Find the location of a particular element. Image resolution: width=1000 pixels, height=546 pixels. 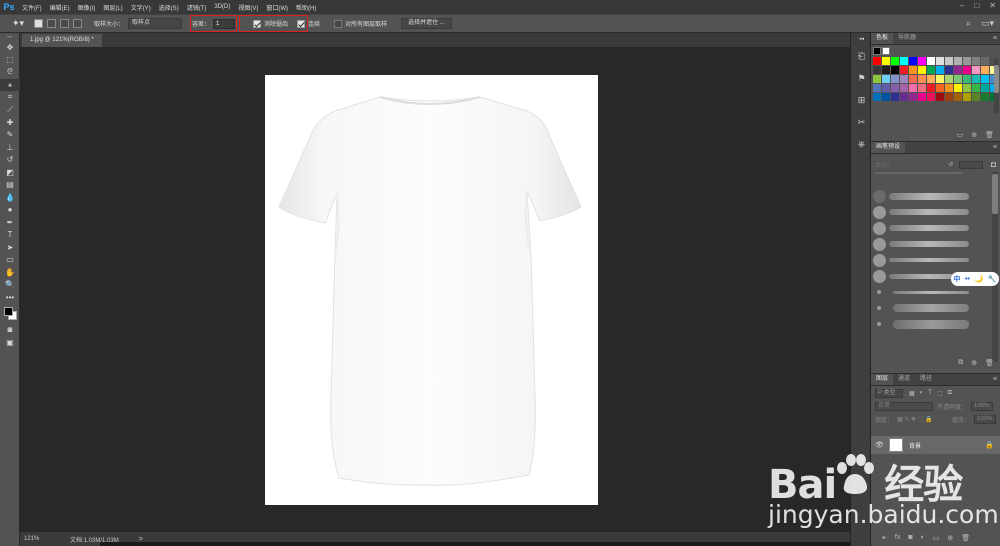

widget-lang-icon: 中 is located at coordinates (956, 279).